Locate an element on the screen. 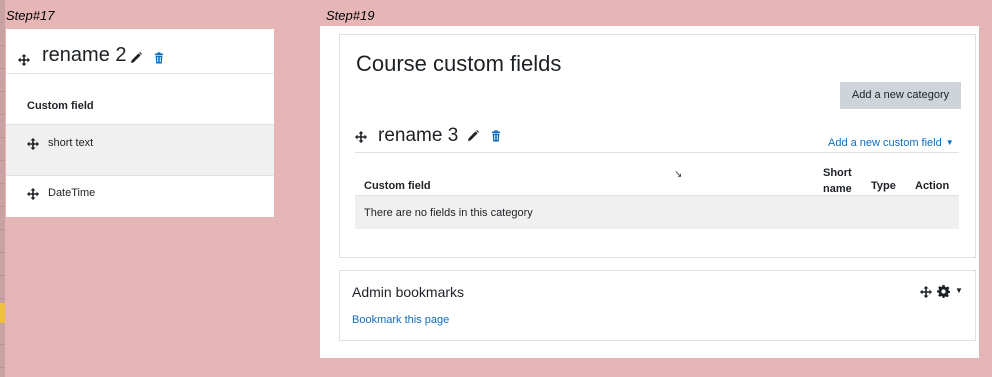 The image size is (992, 377). column-header-short-name: Short name is located at coordinates (837, 181).